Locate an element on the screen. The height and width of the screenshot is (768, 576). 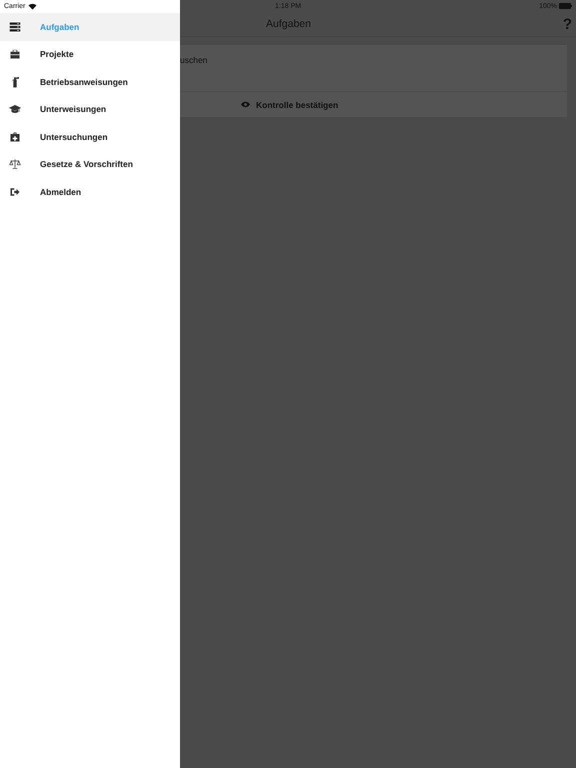
wifi-icon is located at coordinates (33, 6).